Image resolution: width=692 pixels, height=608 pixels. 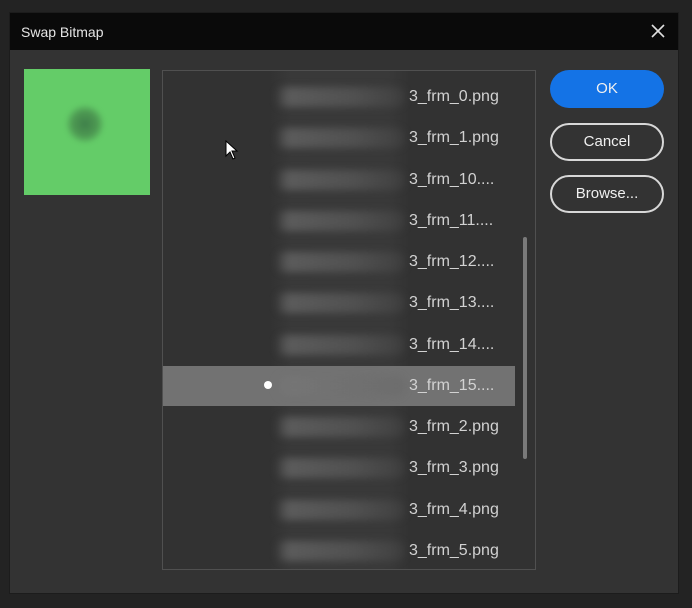 I want to click on list-item: 3_frm_2.png, so click(x=339, y=427).